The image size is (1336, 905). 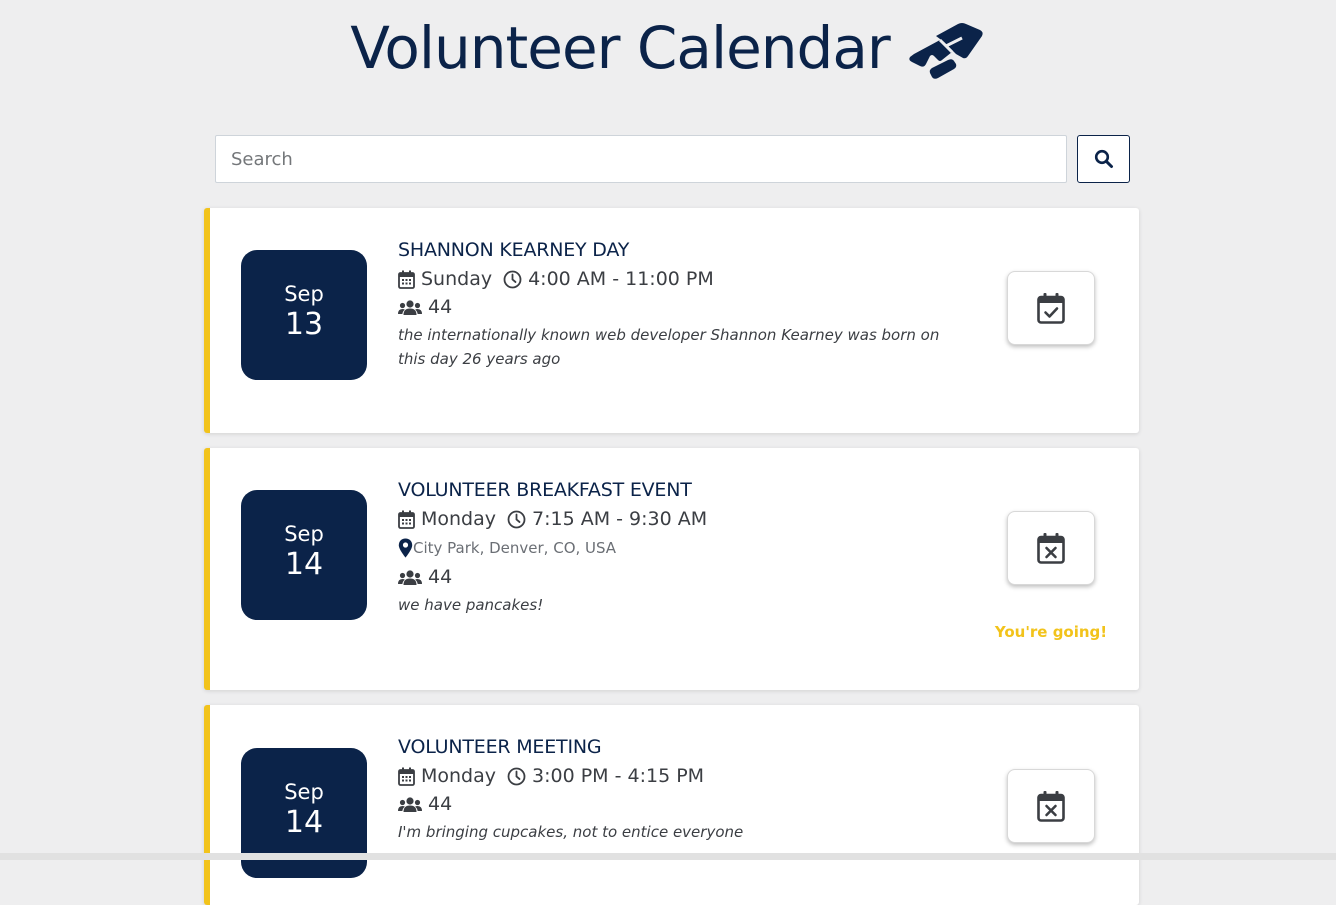 What do you see at coordinates (500, 747) in the screenshot?
I see `event-title: VOLUNTEER MEETING` at bounding box center [500, 747].